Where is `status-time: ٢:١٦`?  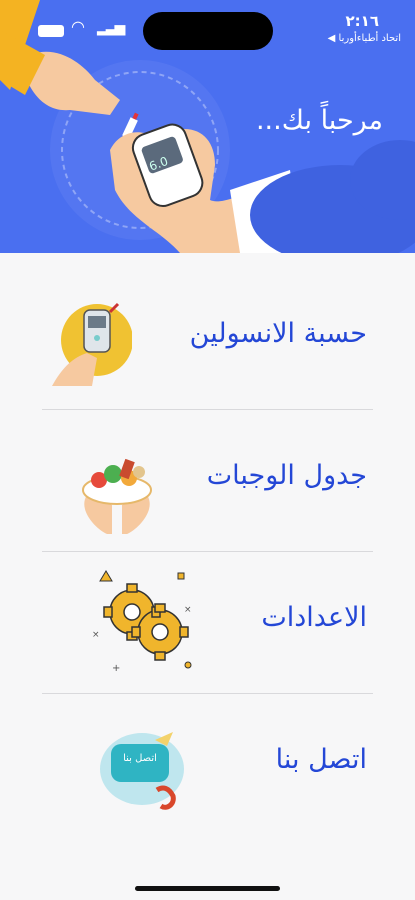 status-time: ٢:١٦ is located at coordinates (362, 21).